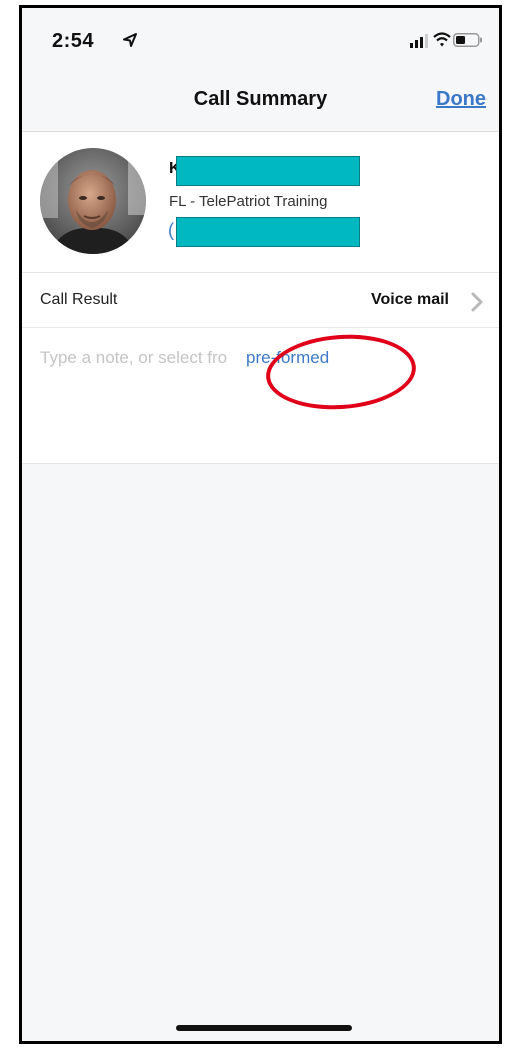 Image resolution: width=523 pixels, height=1051 pixels. Describe the element at coordinates (171, 230) in the screenshot. I see `contact-phone: (` at that location.